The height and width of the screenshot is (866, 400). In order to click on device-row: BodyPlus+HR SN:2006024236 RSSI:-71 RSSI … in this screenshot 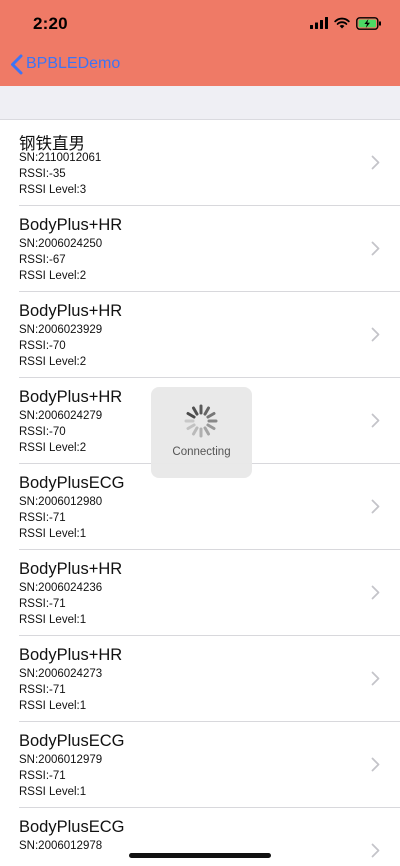, I will do `click(200, 593)`.